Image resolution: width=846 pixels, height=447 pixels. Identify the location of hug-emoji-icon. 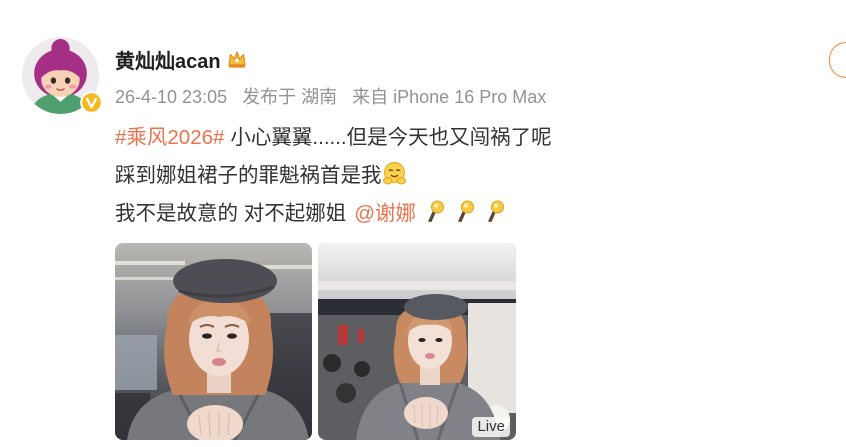
(394, 172).